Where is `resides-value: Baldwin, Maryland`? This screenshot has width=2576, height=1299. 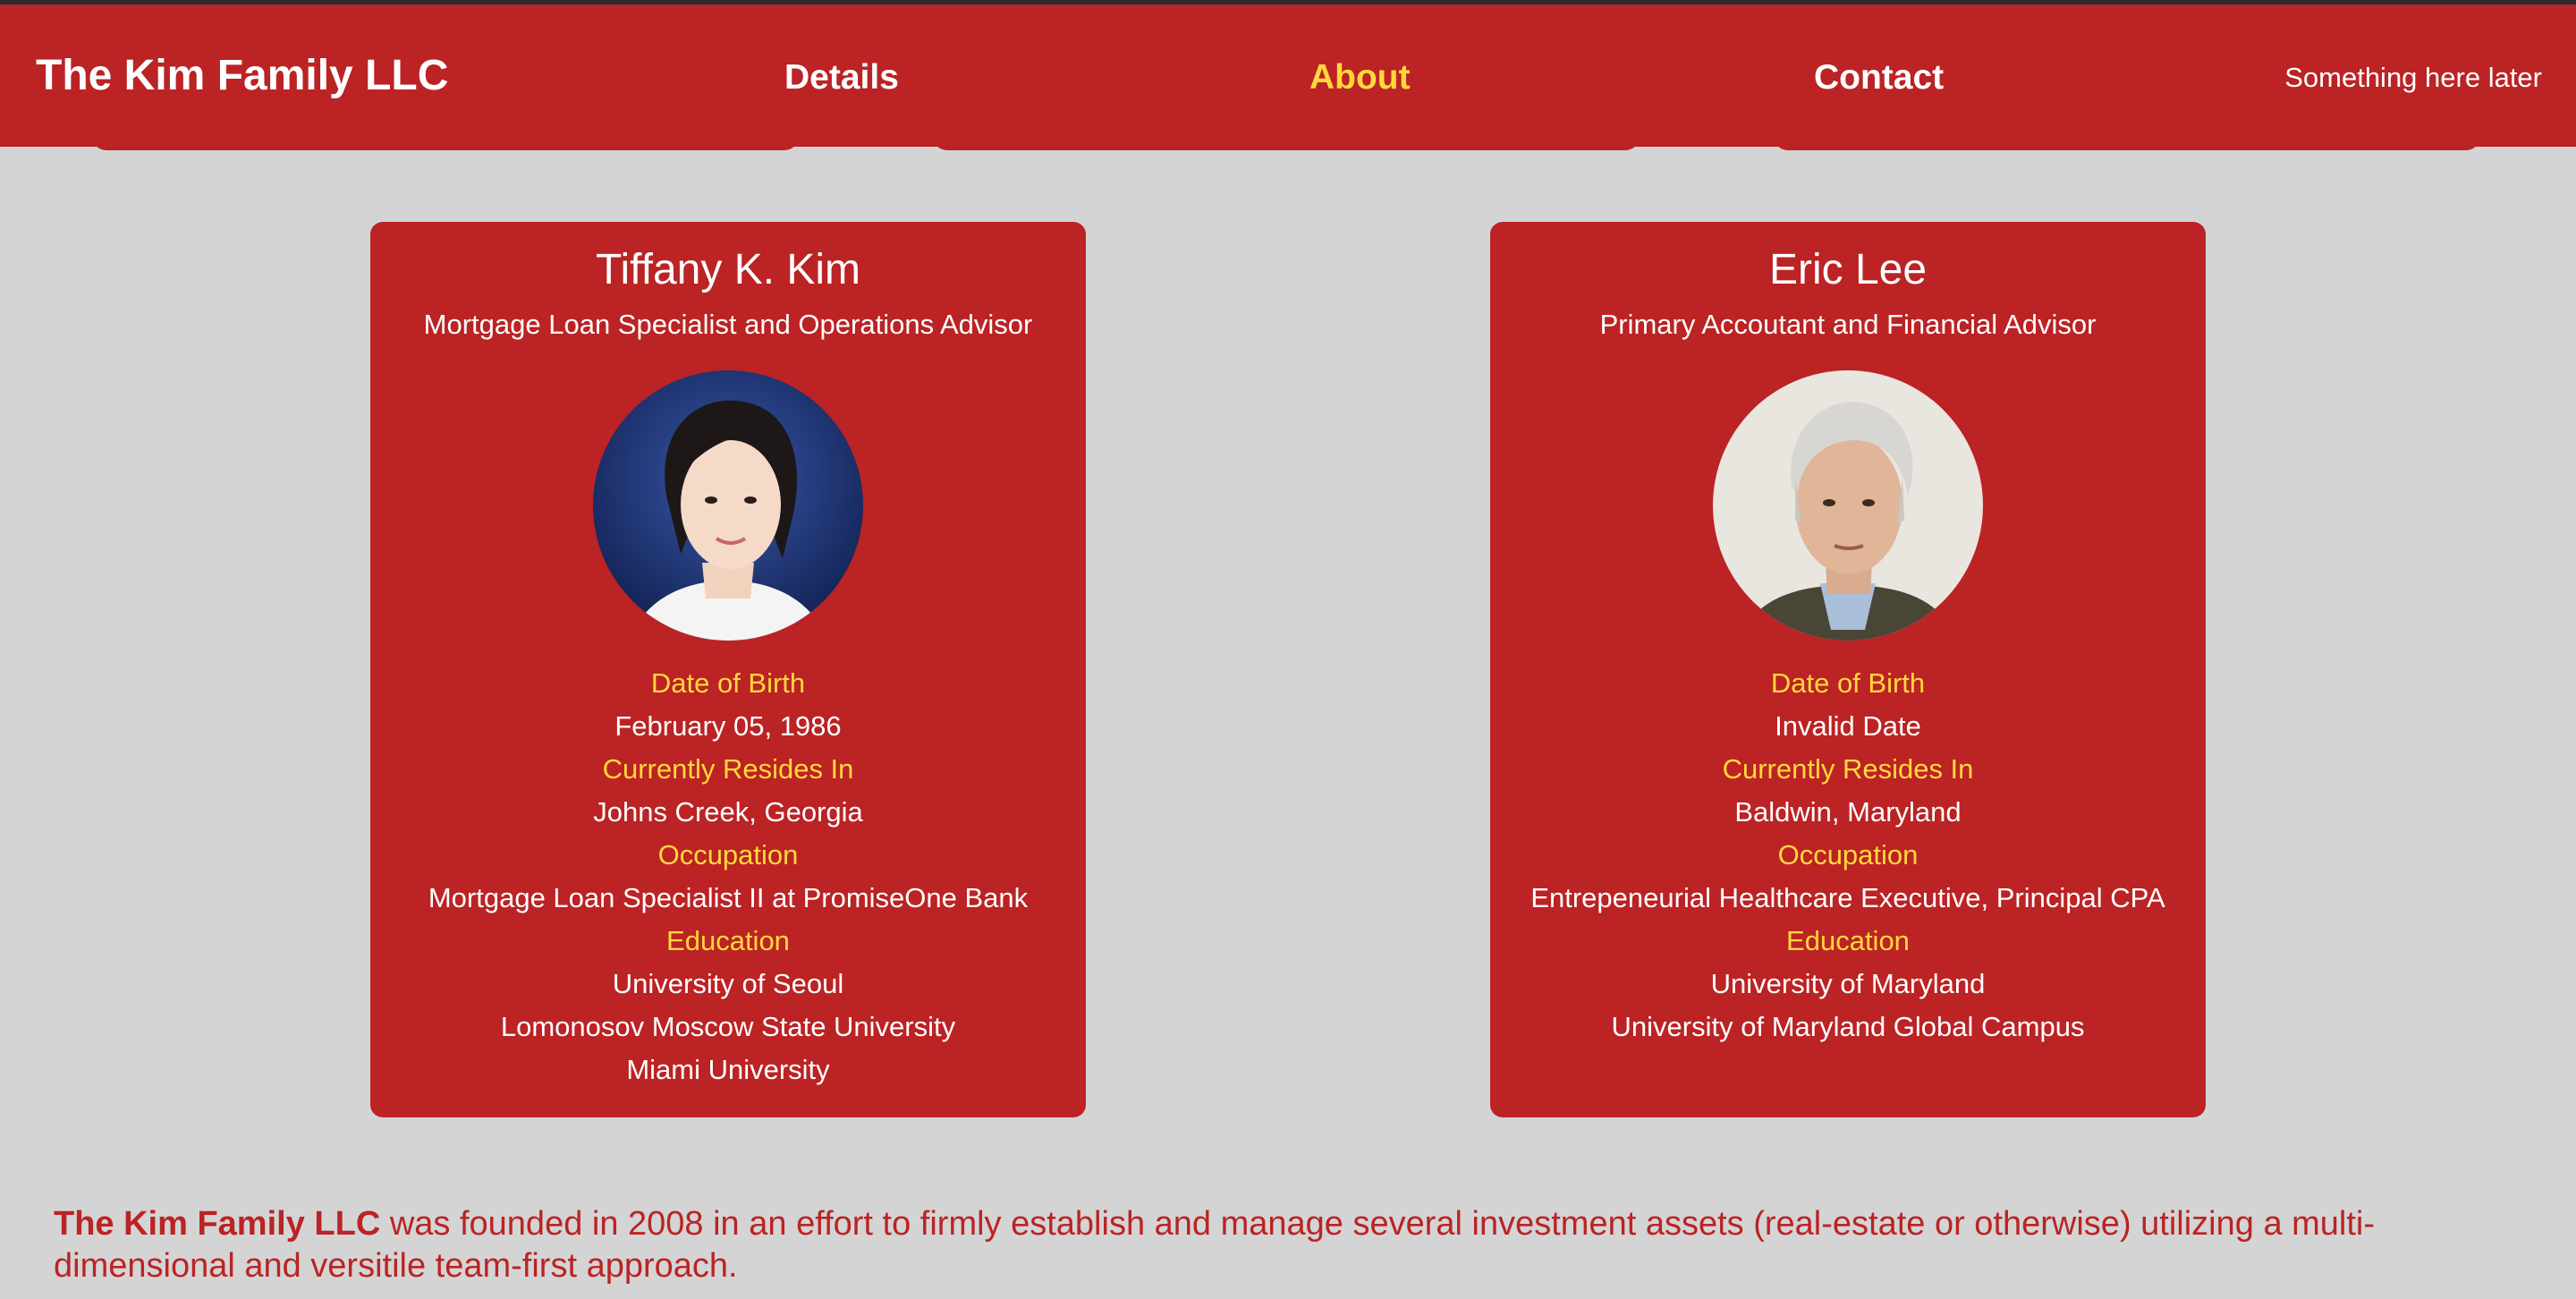 resides-value: Baldwin, Maryland is located at coordinates (1848, 812).